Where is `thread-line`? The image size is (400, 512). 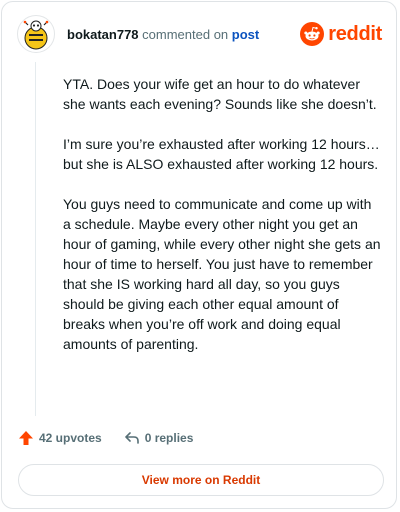 thread-line is located at coordinates (35, 239).